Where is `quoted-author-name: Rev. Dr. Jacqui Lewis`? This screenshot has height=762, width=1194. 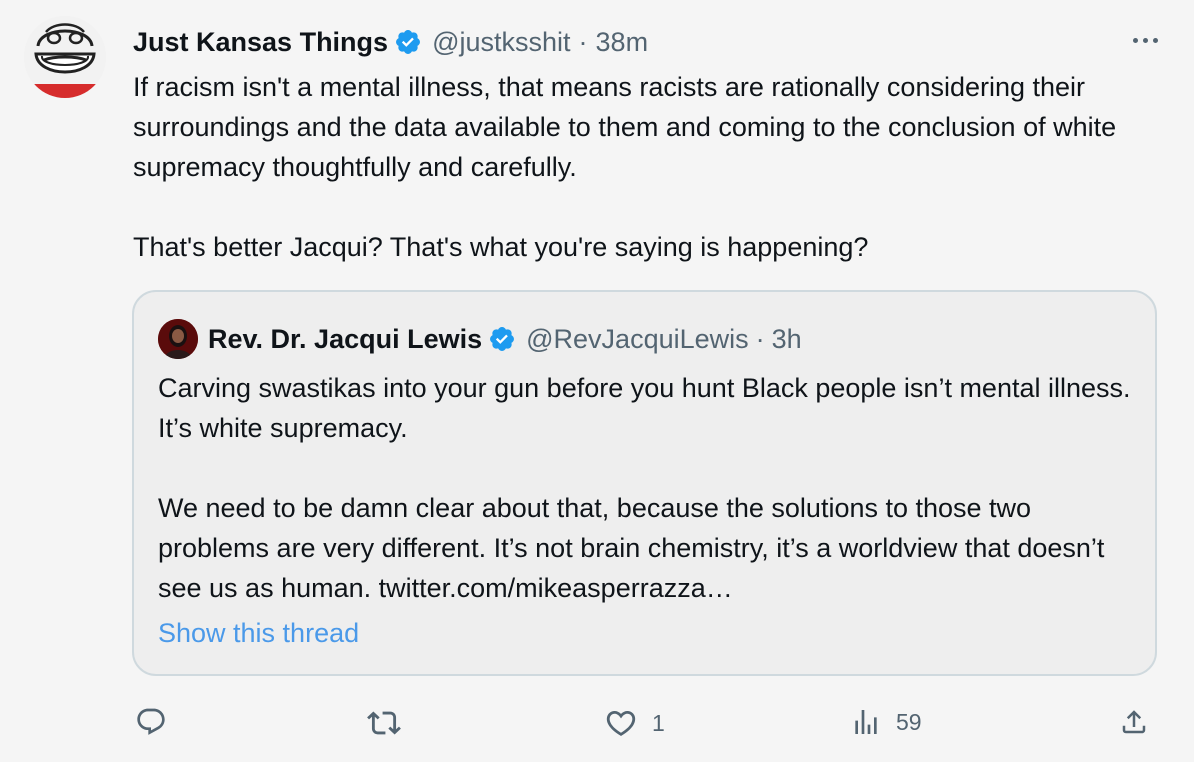 quoted-author-name: Rev. Dr. Jacqui Lewis is located at coordinates (345, 339).